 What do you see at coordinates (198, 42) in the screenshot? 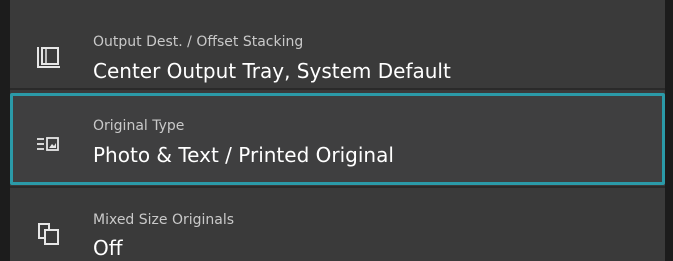
I see `setting-label: Output Dest. / Offset Stacking` at bounding box center [198, 42].